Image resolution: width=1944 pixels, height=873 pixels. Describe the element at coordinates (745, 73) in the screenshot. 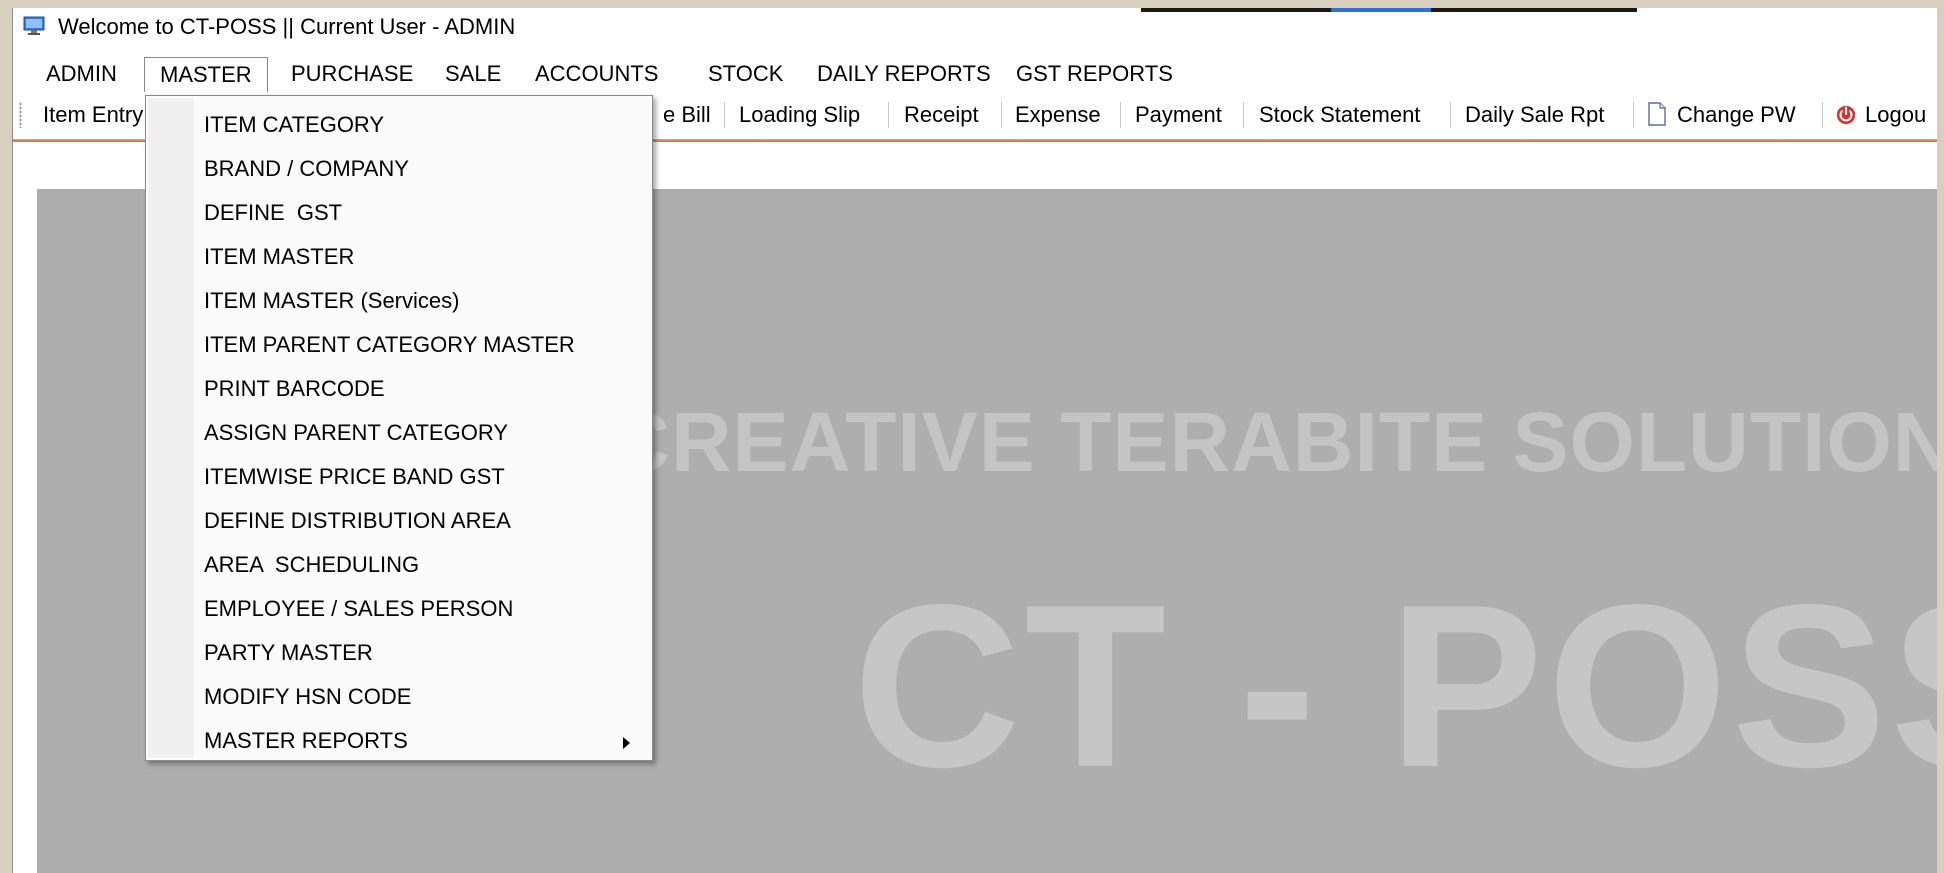

I see `menu-stock: STOCK` at that location.